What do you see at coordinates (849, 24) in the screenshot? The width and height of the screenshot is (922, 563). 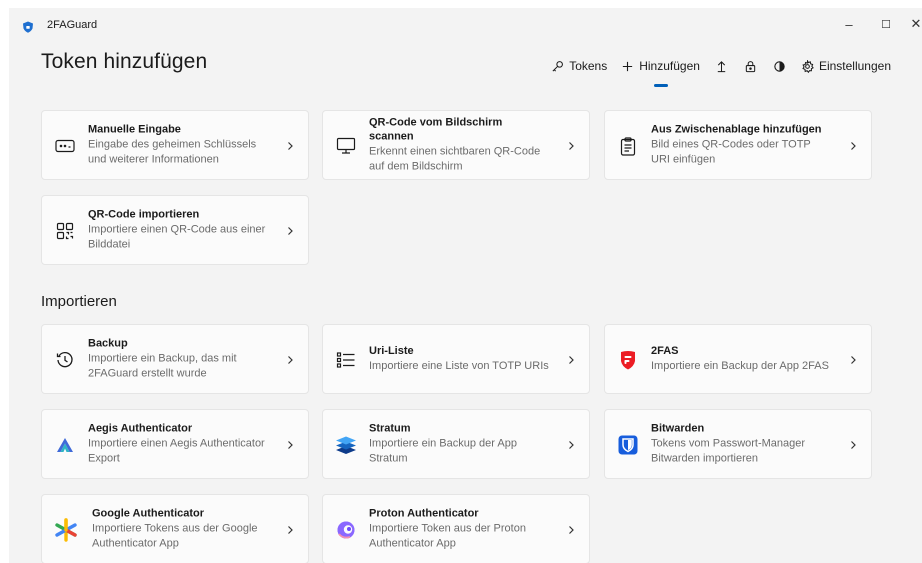 I see `minimize-button: –` at bounding box center [849, 24].